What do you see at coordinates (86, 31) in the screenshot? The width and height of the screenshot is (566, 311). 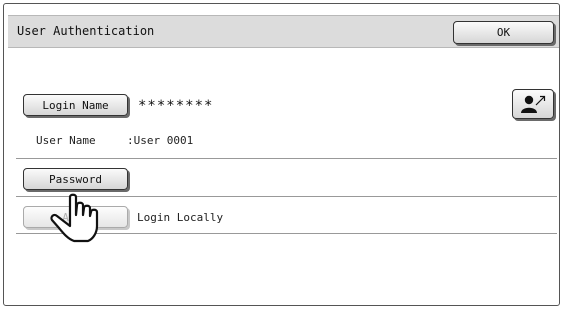 I see `dialog-title: User Authentication` at bounding box center [86, 31].